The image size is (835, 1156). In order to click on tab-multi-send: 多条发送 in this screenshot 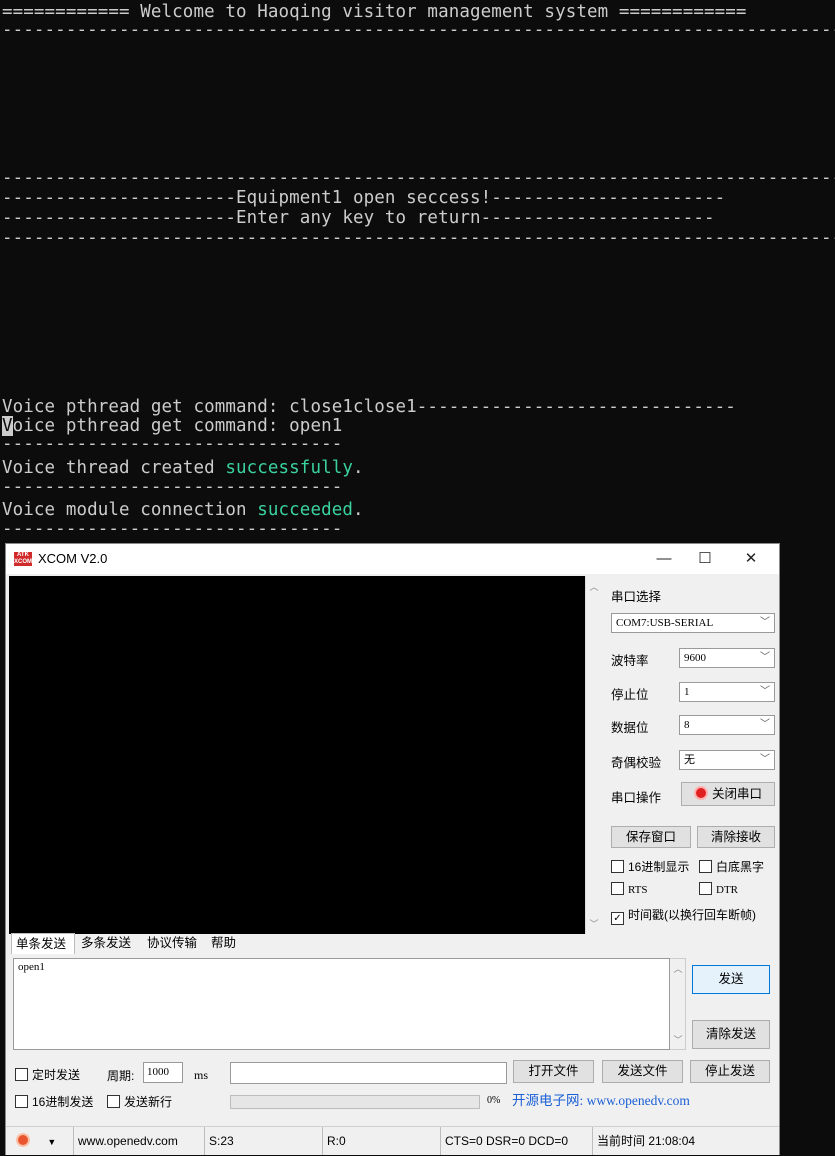, I will do `click(109, 943)`.